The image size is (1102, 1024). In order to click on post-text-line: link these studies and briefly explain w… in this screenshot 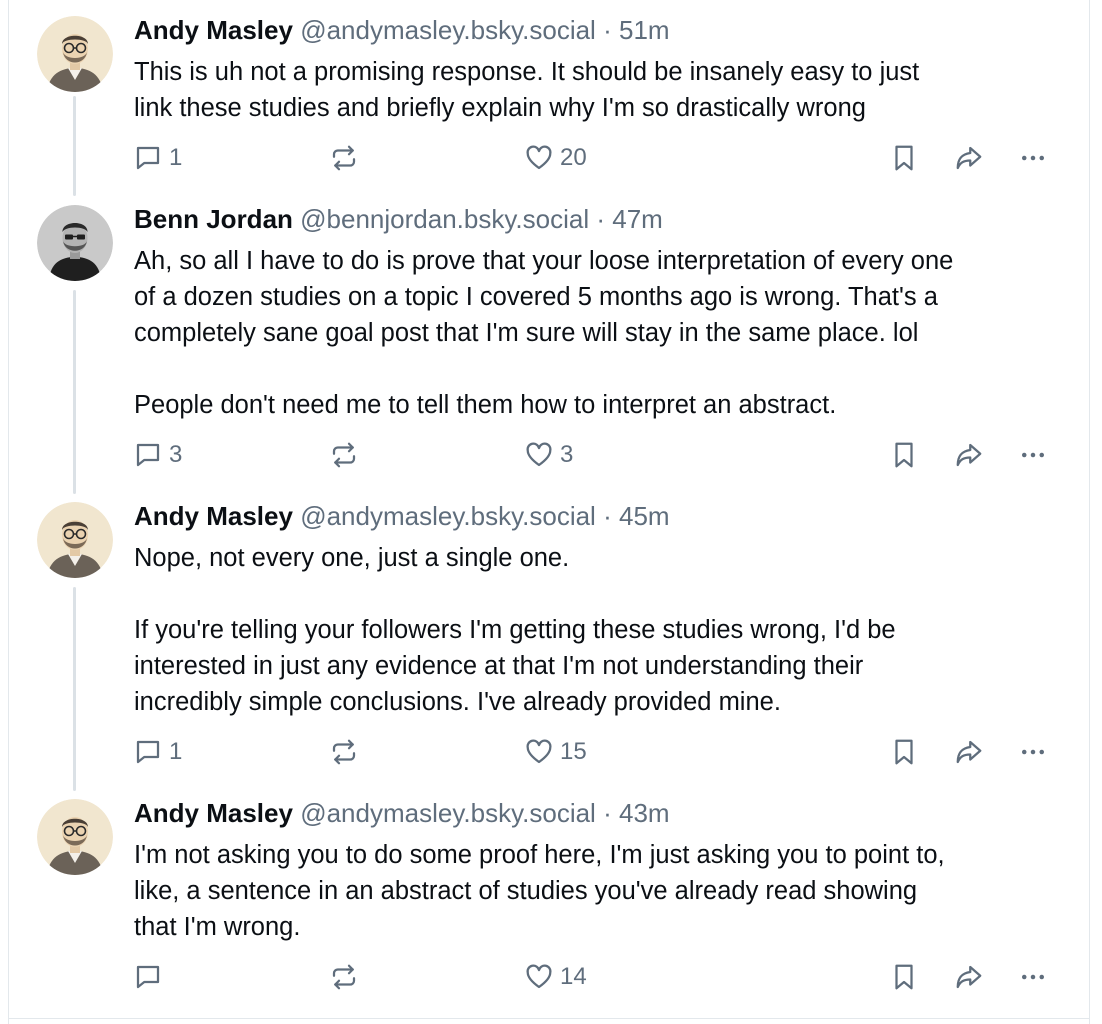, I will do `click(500, 108)`.